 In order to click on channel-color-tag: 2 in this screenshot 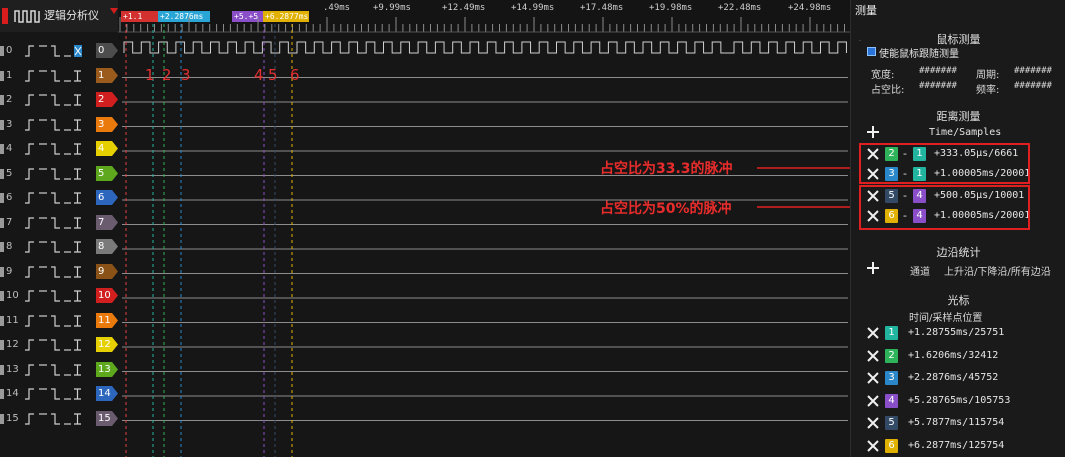, I will do `click(107, 99)`.